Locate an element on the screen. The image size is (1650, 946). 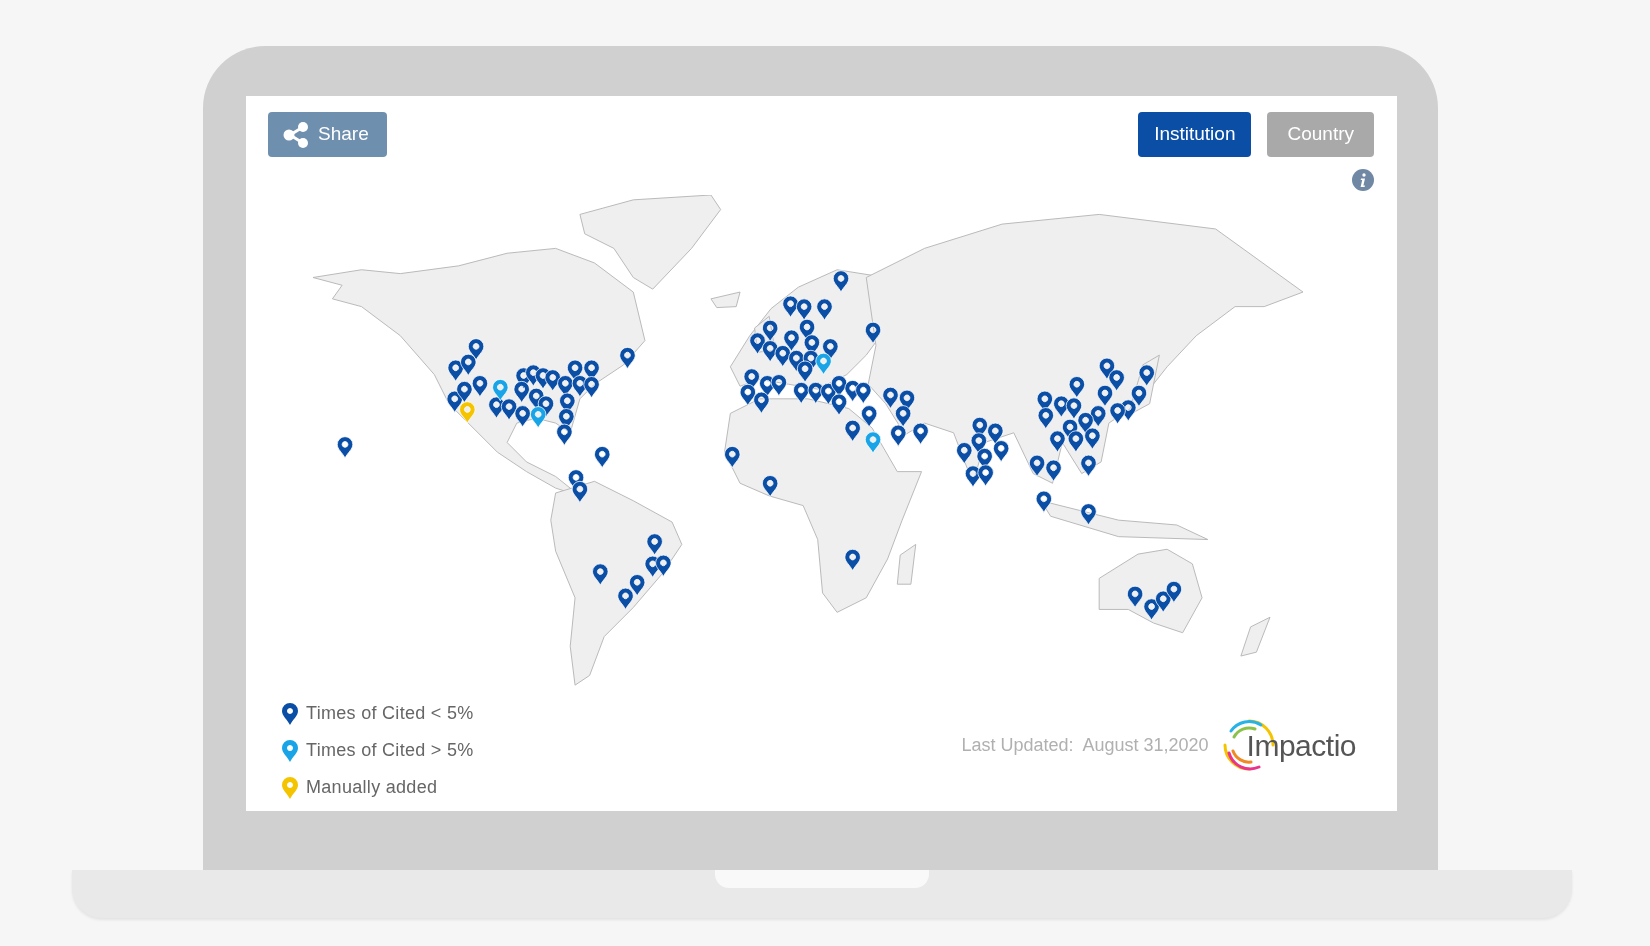
share-icon is located at coordinates (296, 134).